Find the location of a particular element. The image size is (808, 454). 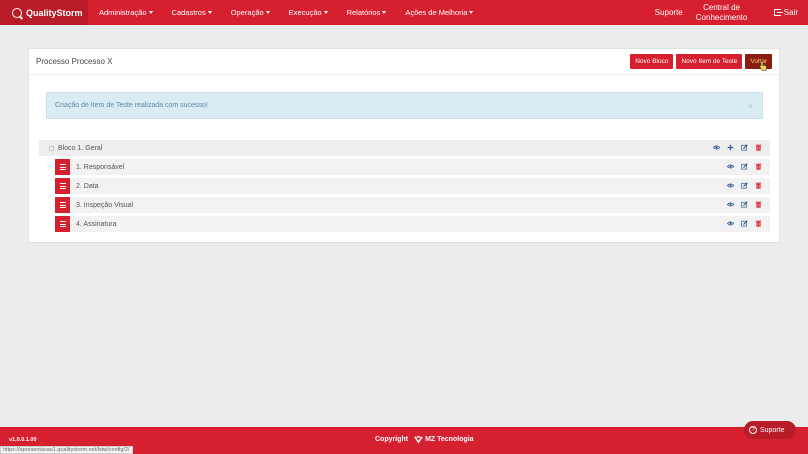

logout-button: Sair is located at coordinates (785, 12).